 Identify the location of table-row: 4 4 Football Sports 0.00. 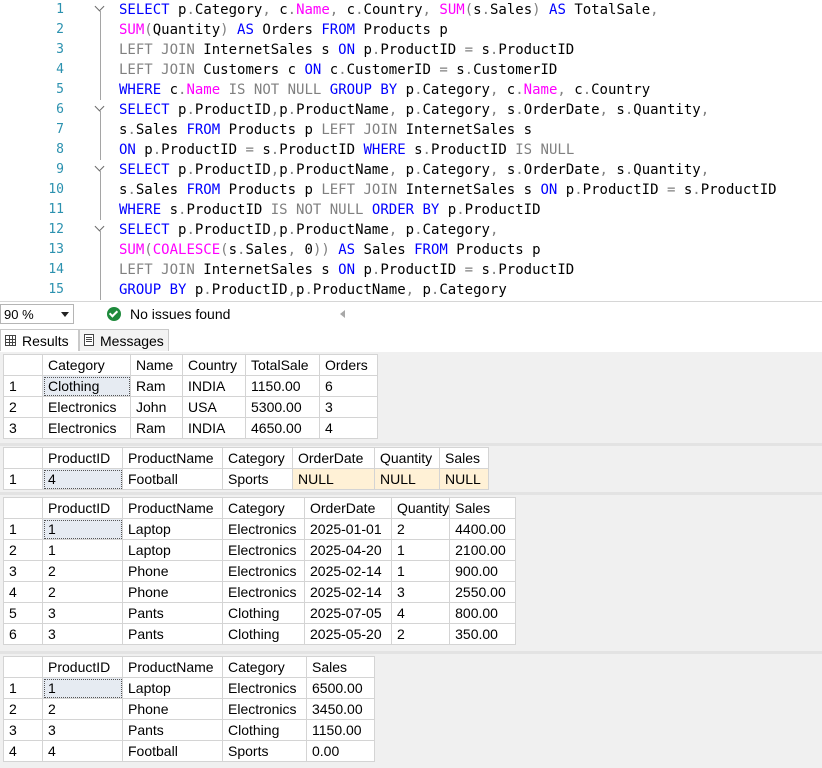
(189, 751).